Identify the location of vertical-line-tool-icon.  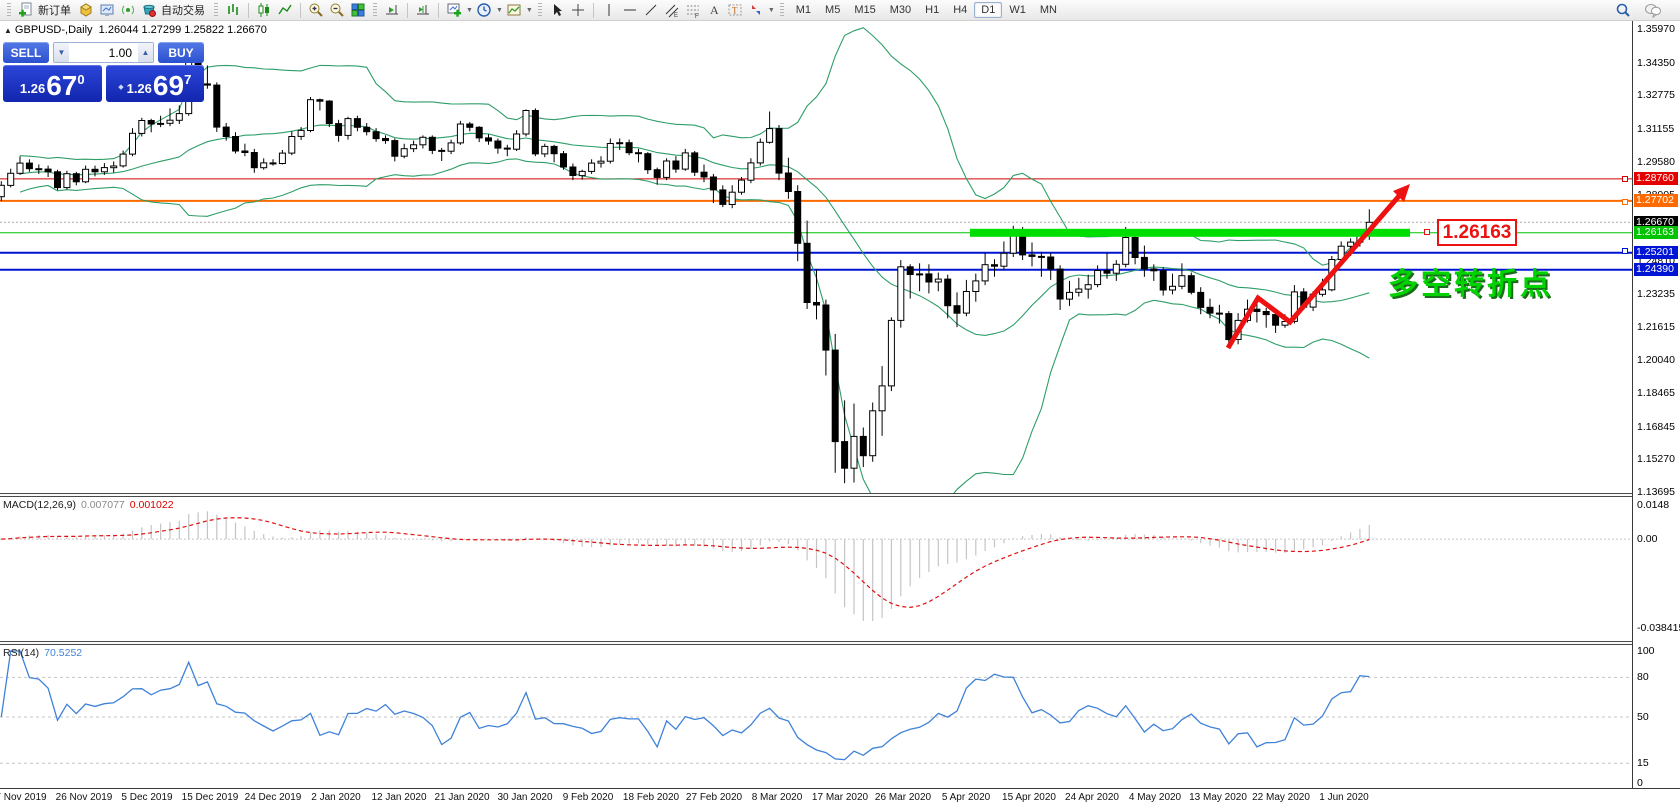
(609, 10).